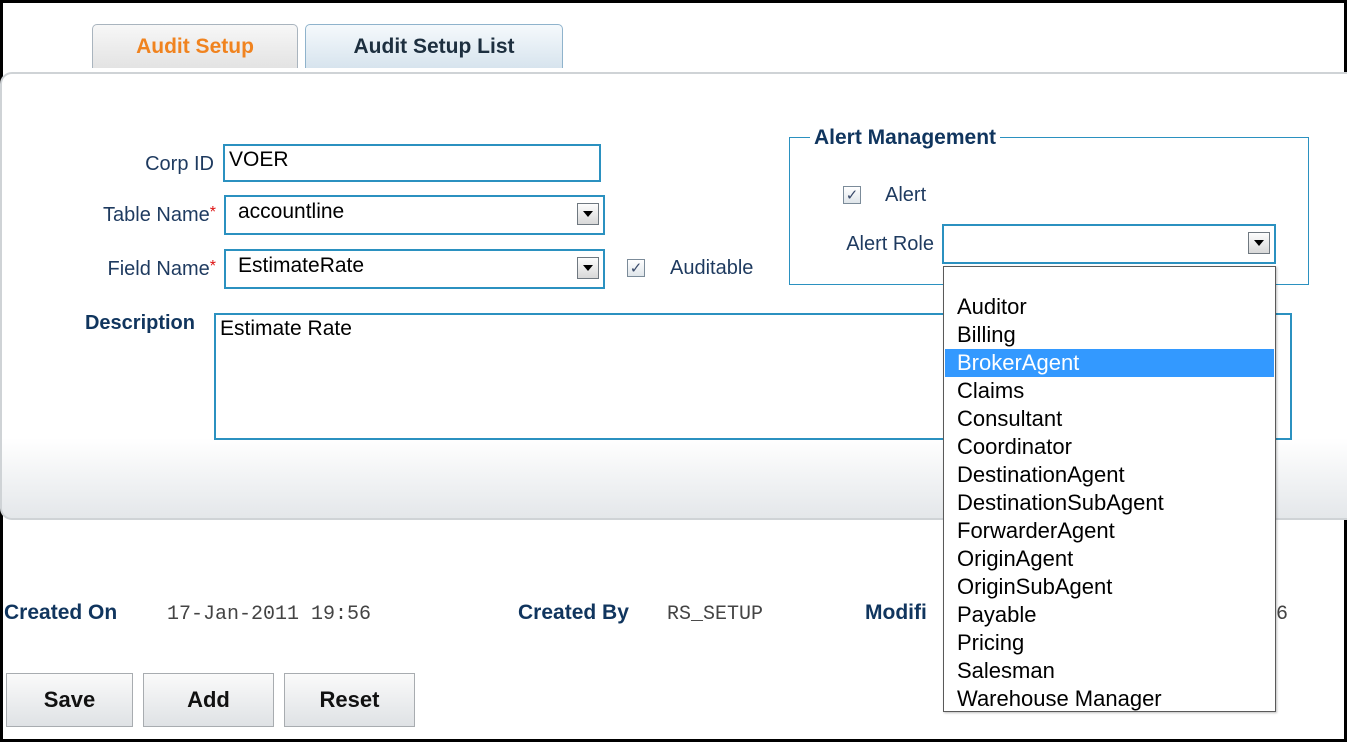 The width and height of the screenshot is (1347, 742). Describe the element at coordinates (1109, 419) in the screenshot. I see `dropdown-option: Consultant` at that location.